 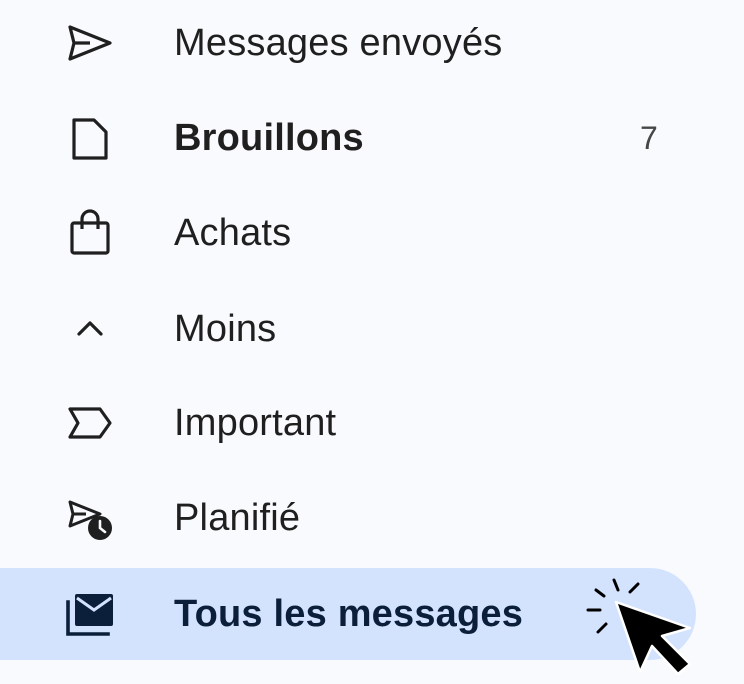 I want to click on sidebar-item-purchases: Achats, so click(x=350, y=233).